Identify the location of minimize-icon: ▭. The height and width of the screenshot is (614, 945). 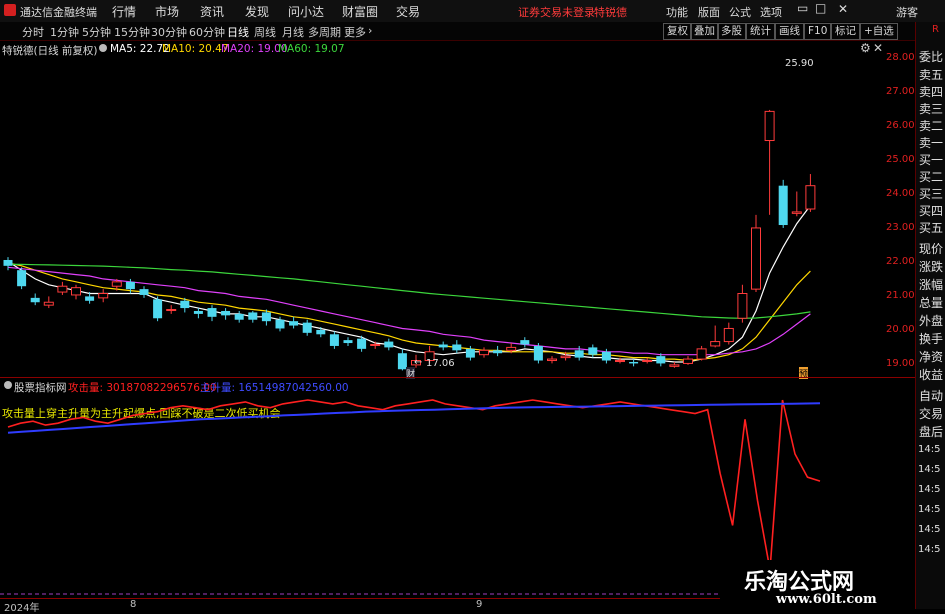
(802, 8).